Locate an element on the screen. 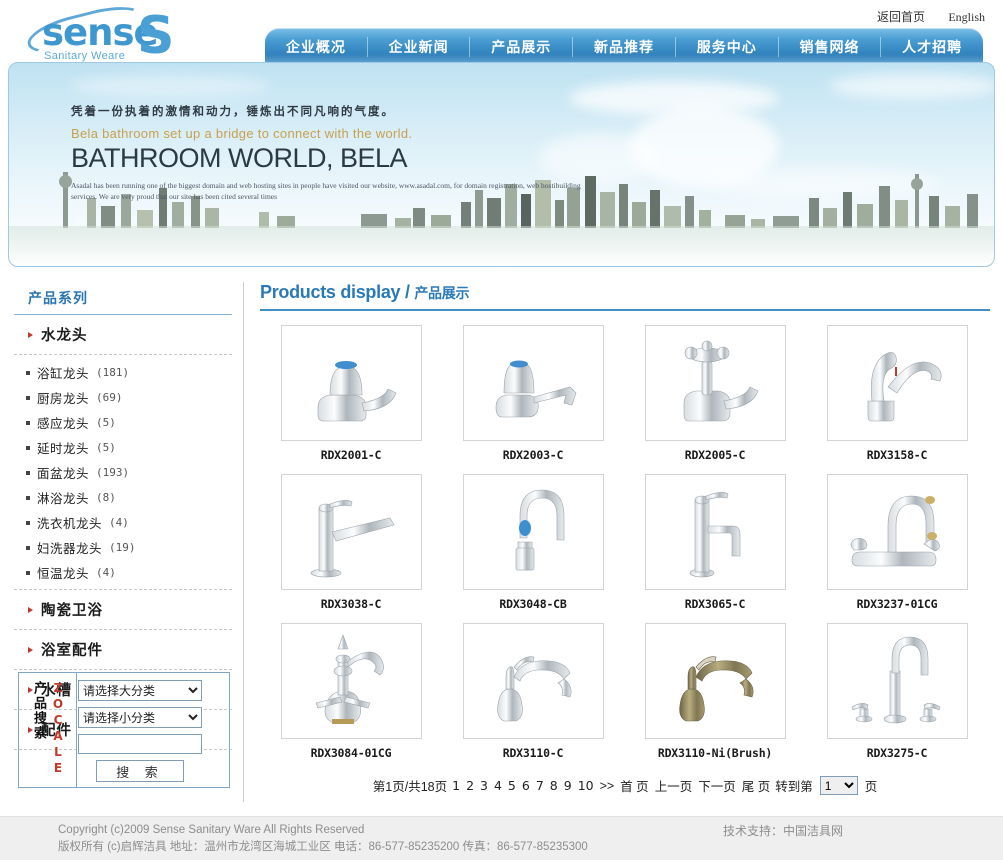 The image size is (1003, 860). nav-item-company-profile: 企业概况 is located at coordinates (316, 46).